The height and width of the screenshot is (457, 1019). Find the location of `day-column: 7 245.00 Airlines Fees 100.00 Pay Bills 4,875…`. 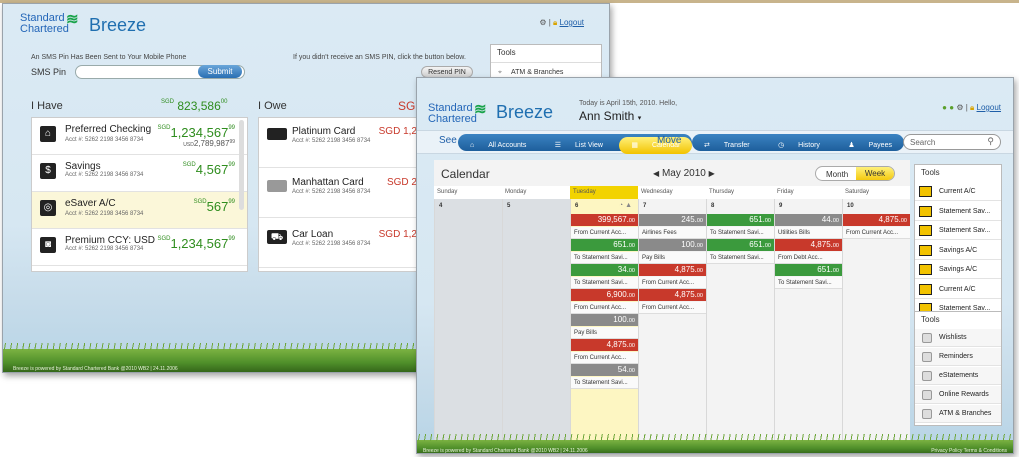

day-column: 7 245.00 Airlines Fees 100.00 Pay Bills 4,875… is located at coordinates (672, 319).